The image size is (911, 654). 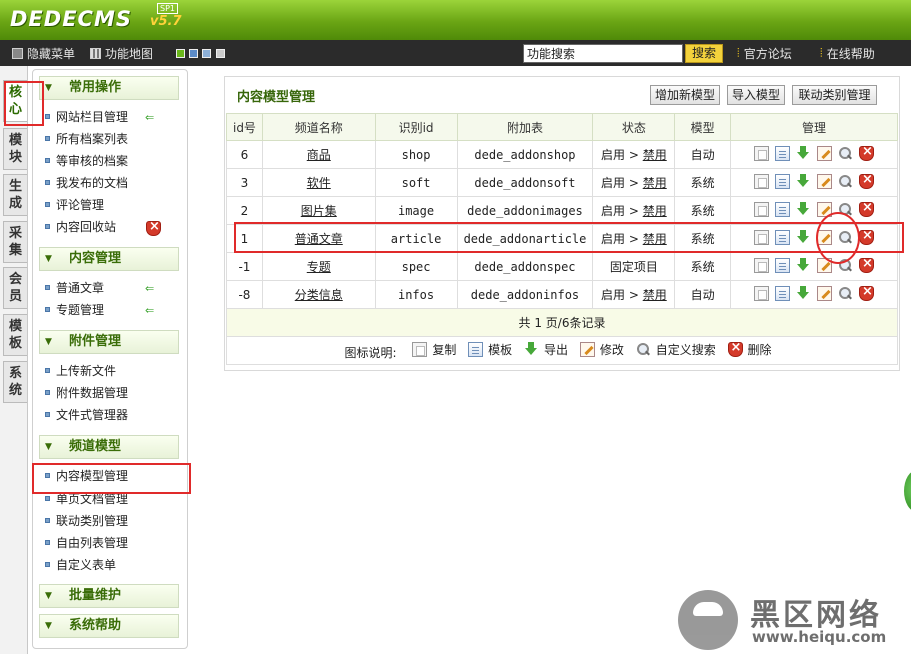 What do you see at coordinates (15, 195) in the screenshot?
I see `tab-generate: 生成` at bounding box center [15, 195].